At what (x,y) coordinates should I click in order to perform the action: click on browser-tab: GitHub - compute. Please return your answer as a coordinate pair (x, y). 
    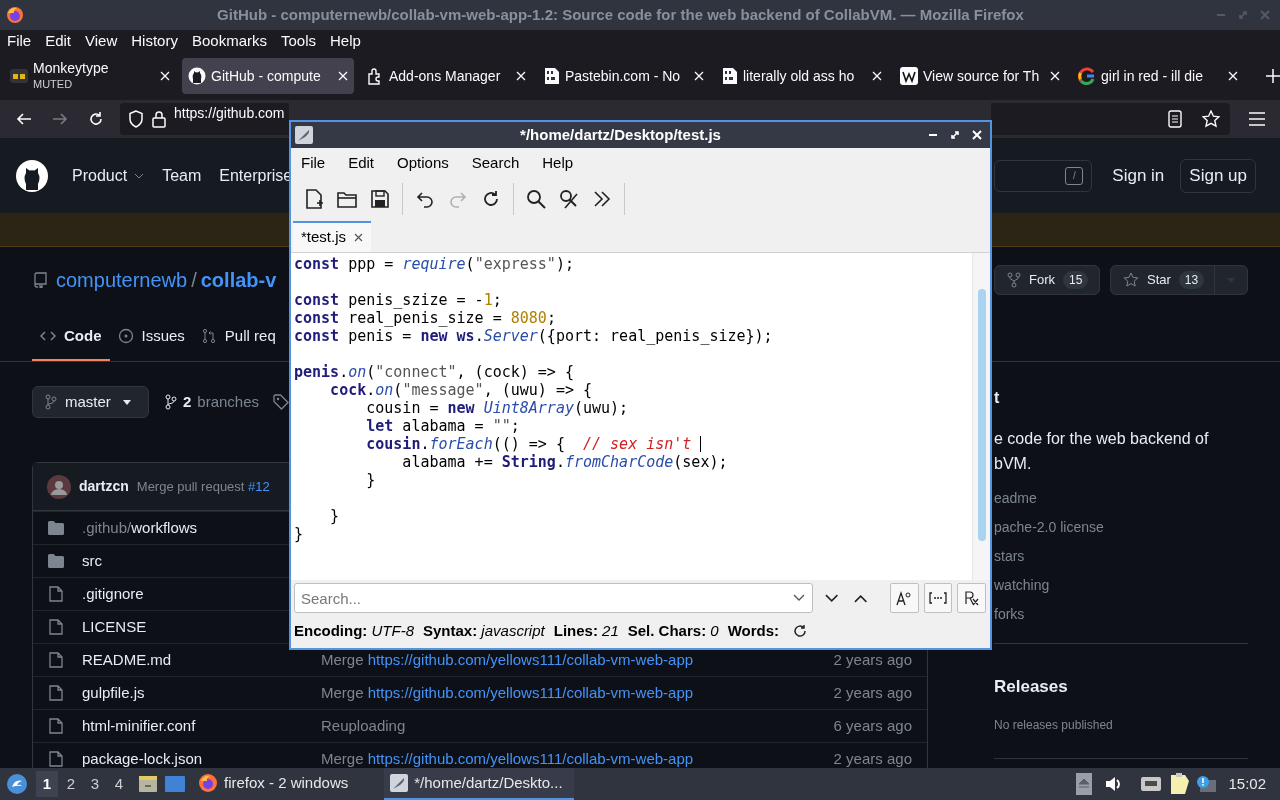
    Looking at the image, I should click on (268, 76).